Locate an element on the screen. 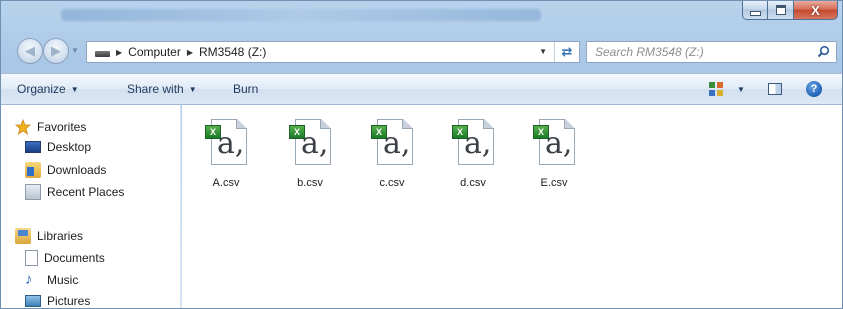  navigation-bar: ◀ ▶ ▼ ▶ Computer ▶ RM3548 (Z:) ▼ ⇄ is located at coordinates (421, 52).